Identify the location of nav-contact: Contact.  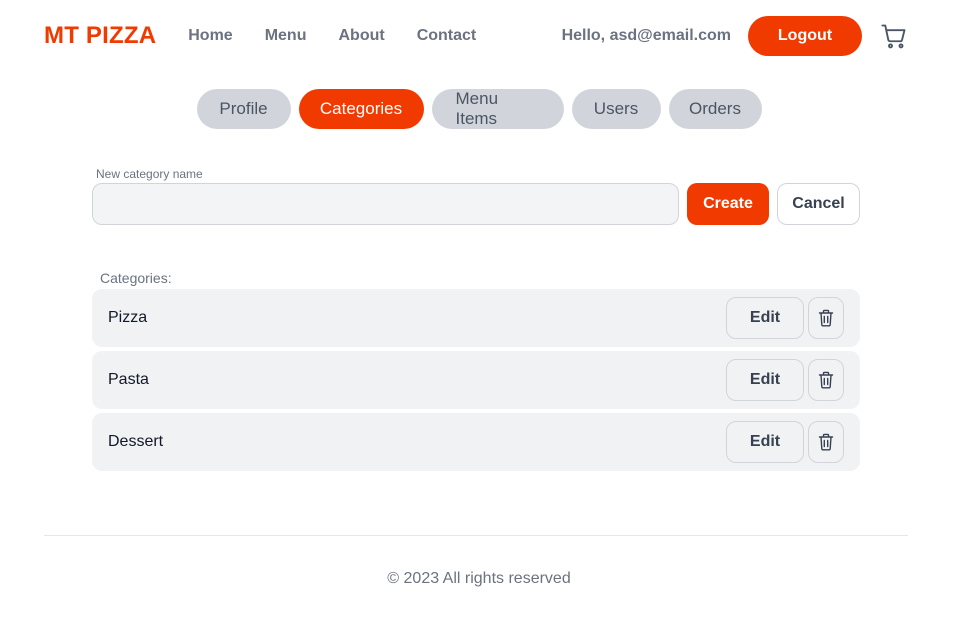
(447, 36).